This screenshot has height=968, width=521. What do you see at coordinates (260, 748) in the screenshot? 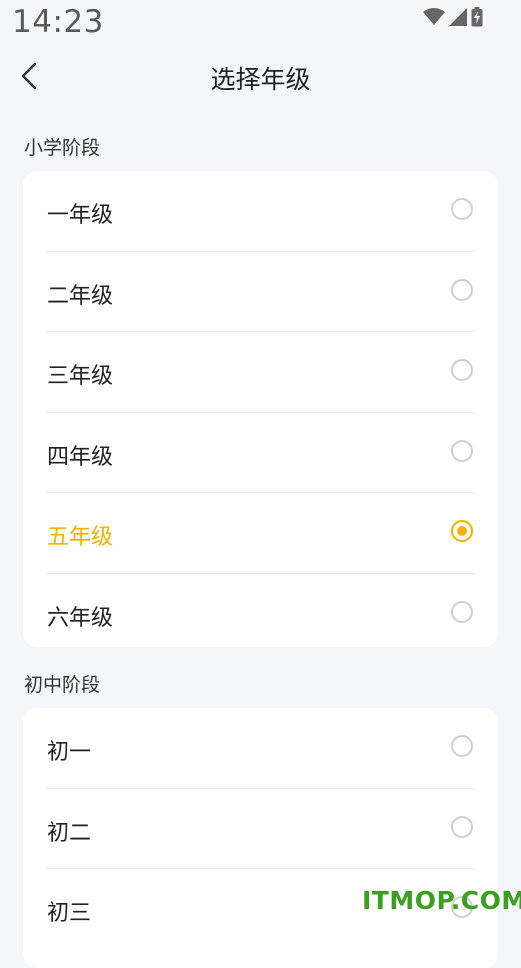
I see `grade-option-junior-1: 初一` at bounding box center [260, 748].